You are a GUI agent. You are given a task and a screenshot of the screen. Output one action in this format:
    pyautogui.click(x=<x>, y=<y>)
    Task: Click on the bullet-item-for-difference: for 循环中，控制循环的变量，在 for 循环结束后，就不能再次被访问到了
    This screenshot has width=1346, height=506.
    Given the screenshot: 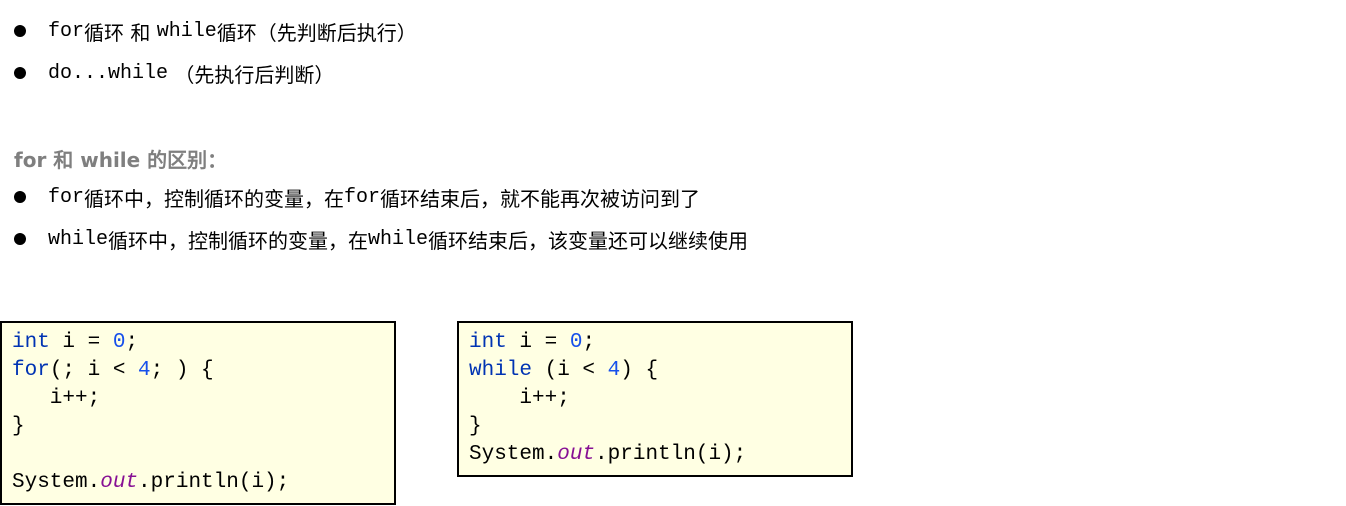 What is the action you would take?
    pyautogui.click(x=357, y=197)
    